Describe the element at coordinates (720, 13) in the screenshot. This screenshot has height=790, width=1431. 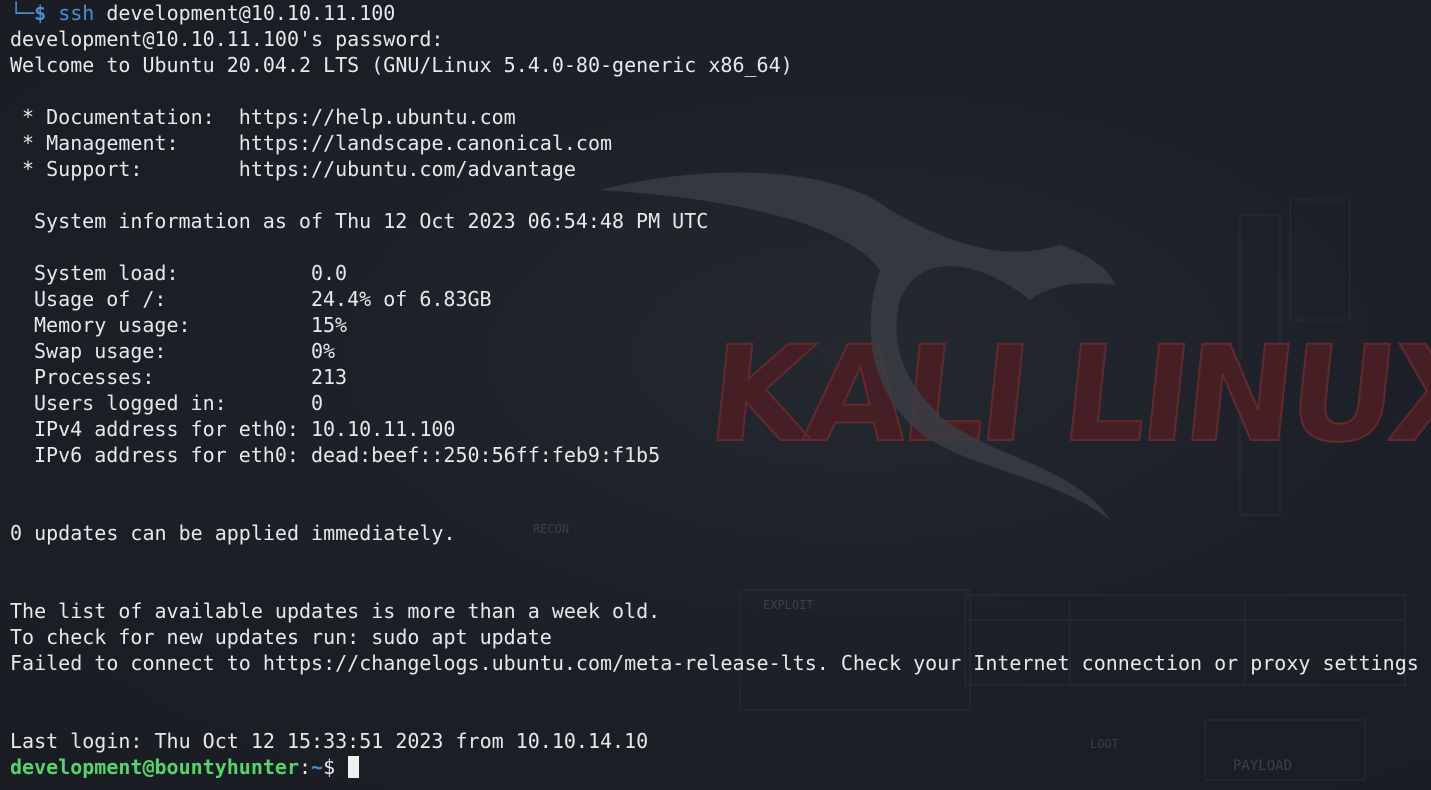
I see `ssh-command-line: └─$ ssh development@10.10.11.100` at that location.